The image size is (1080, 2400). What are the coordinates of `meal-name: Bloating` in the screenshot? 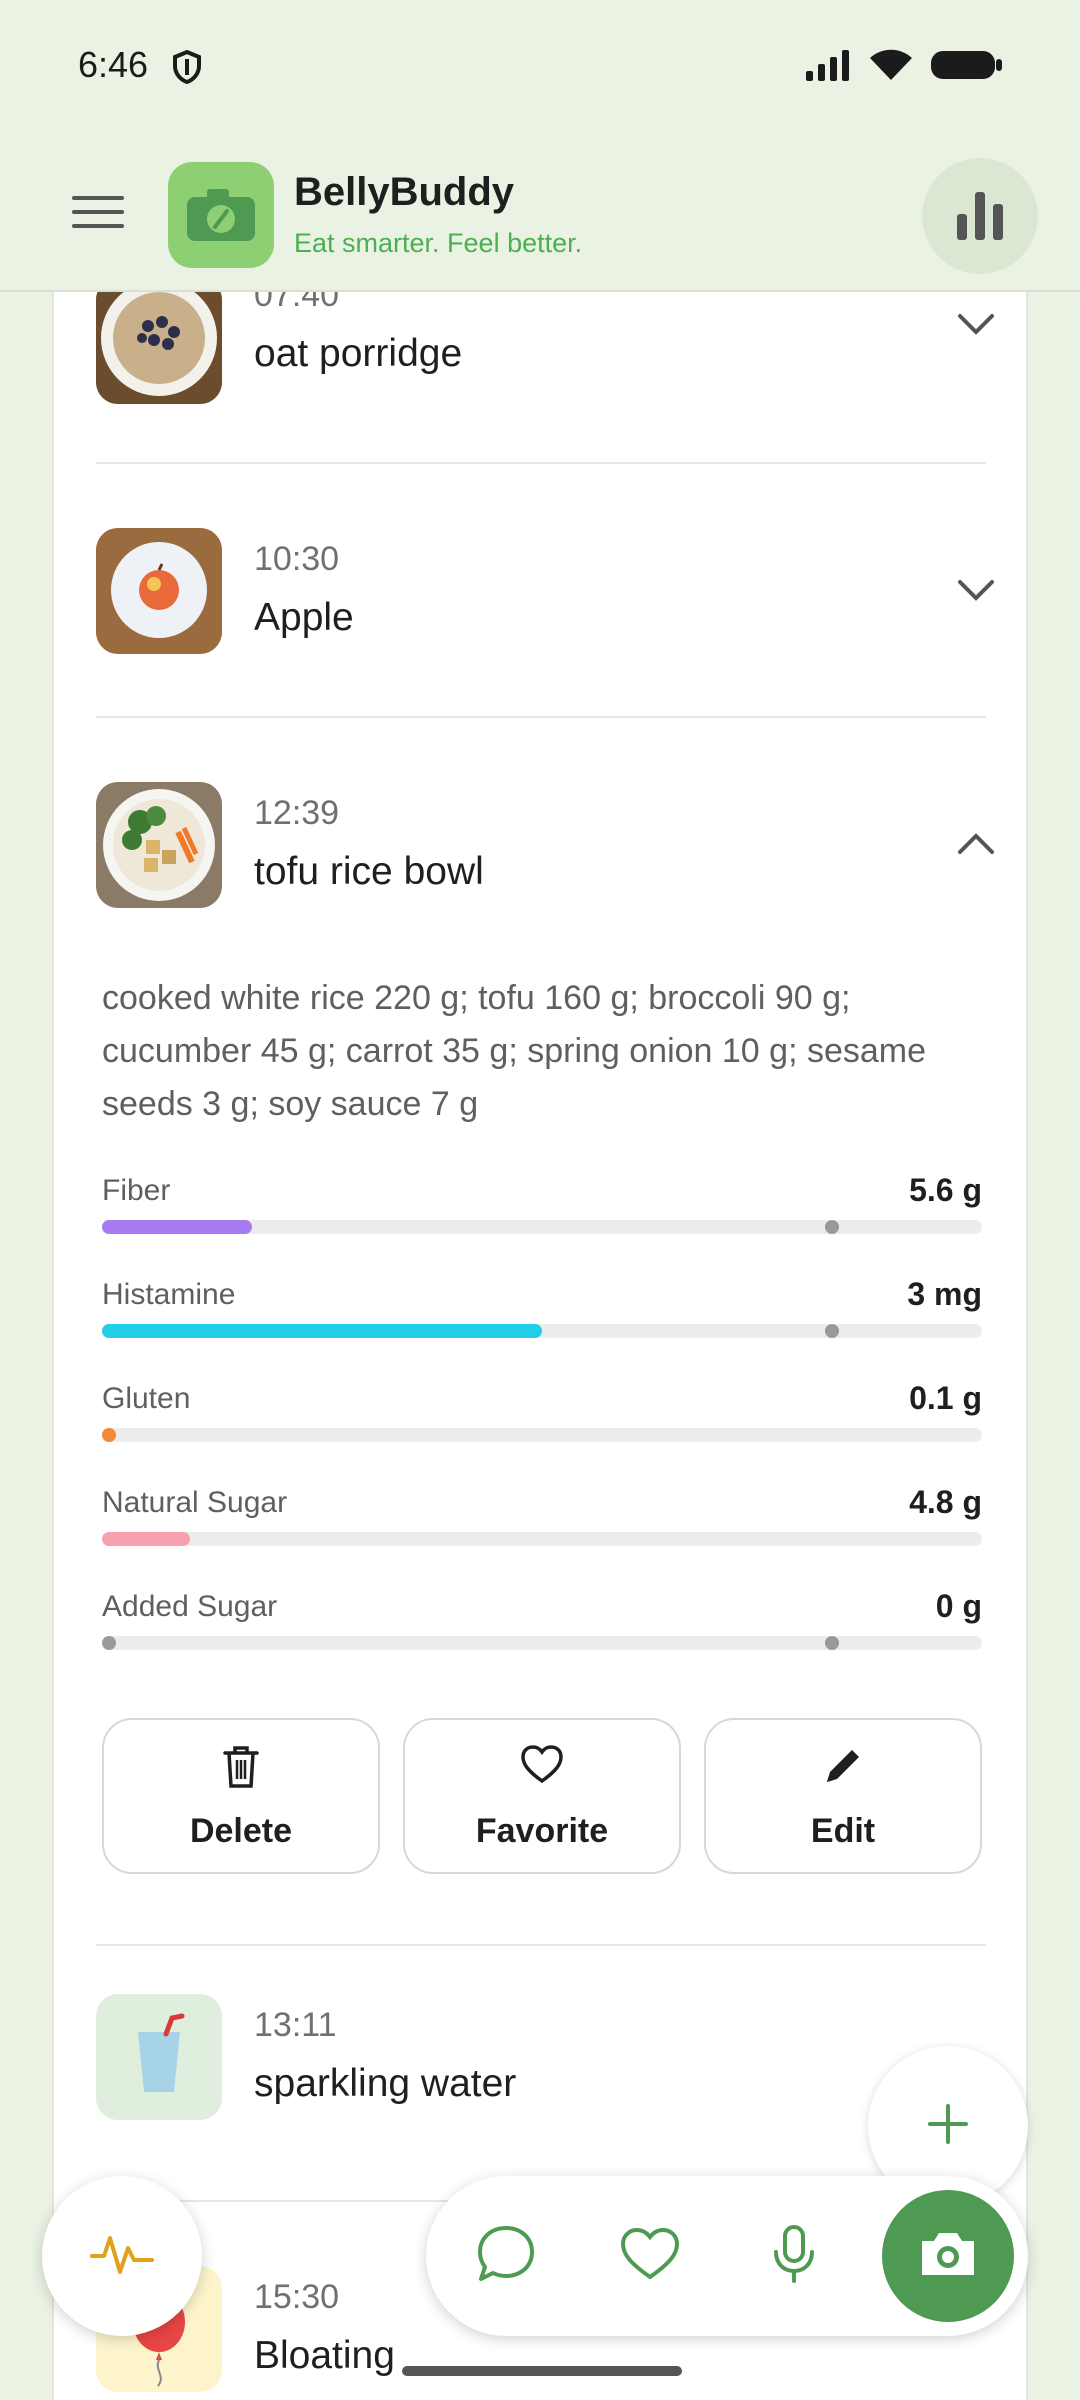 It's located at (324, 2355).